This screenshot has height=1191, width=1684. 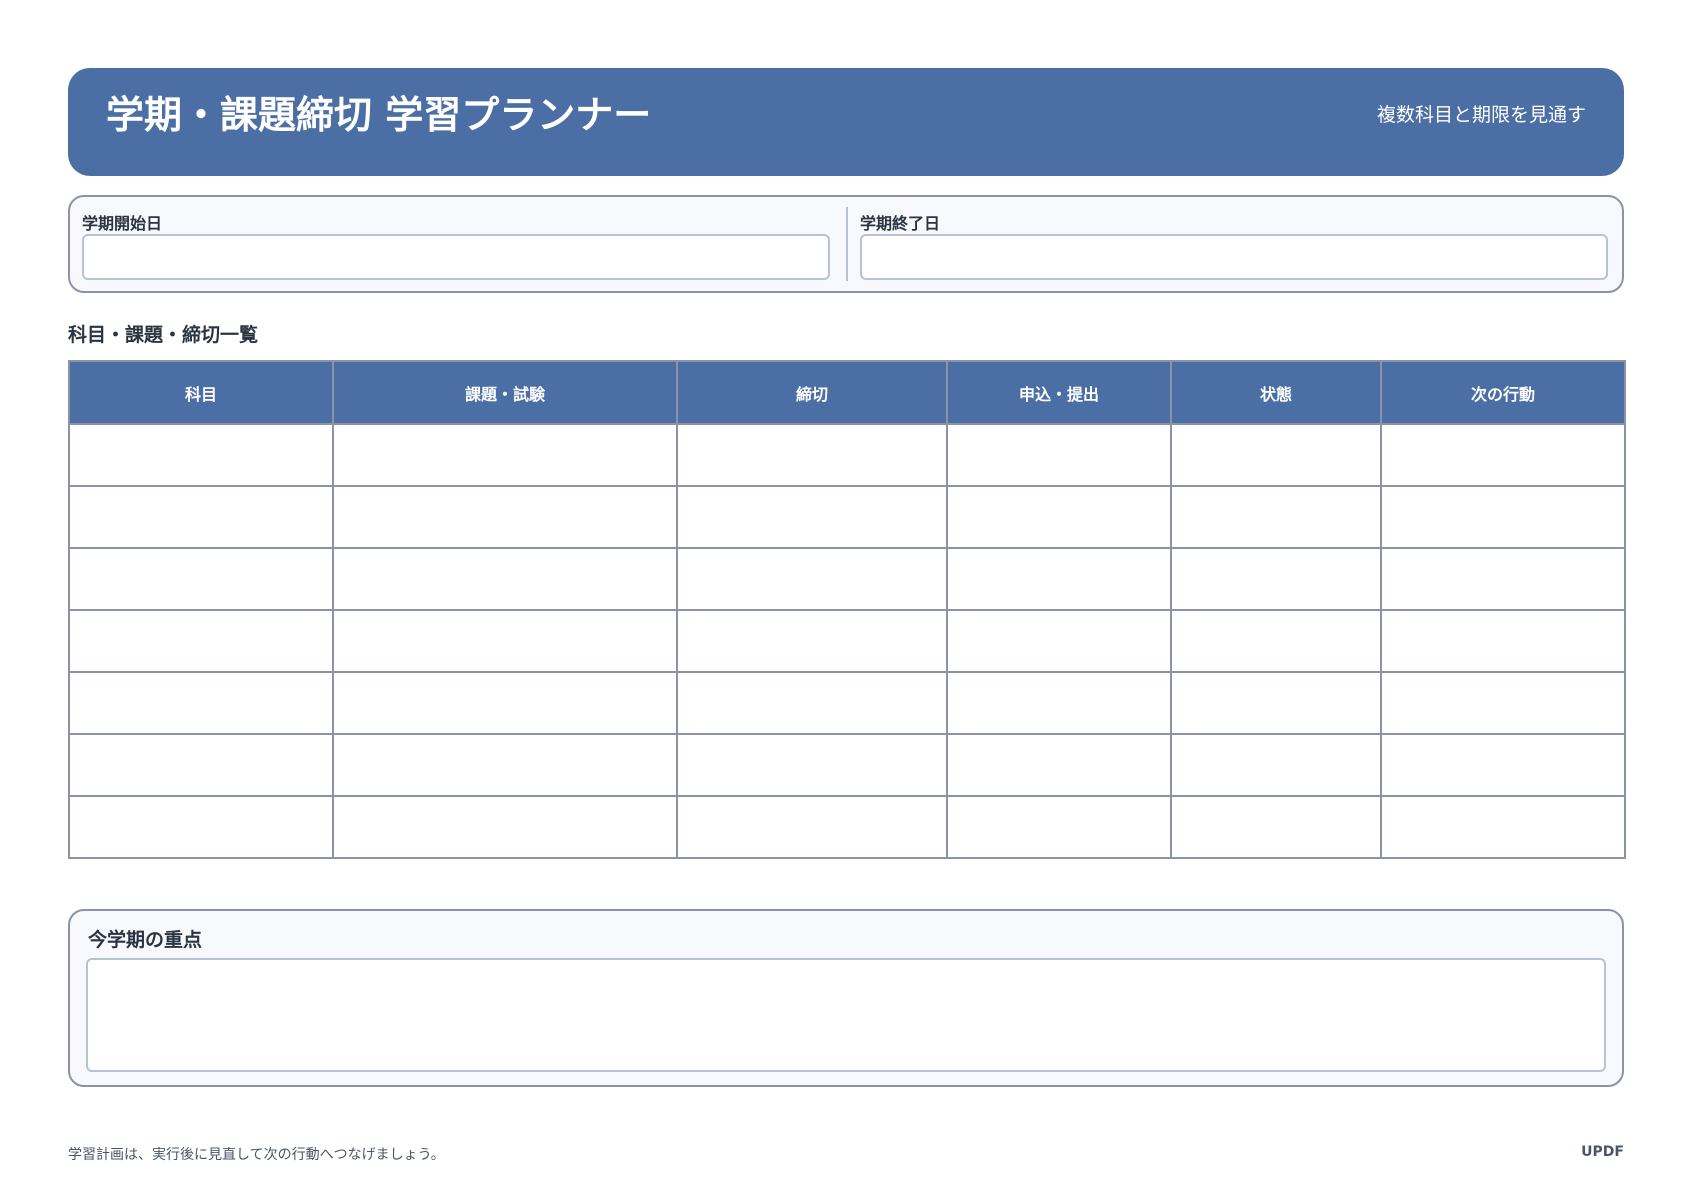 What do you see at coordinates (122, 223) in the screenshot?
I see `term-start-label: 学期開始日` at bounding box center [122, 223].